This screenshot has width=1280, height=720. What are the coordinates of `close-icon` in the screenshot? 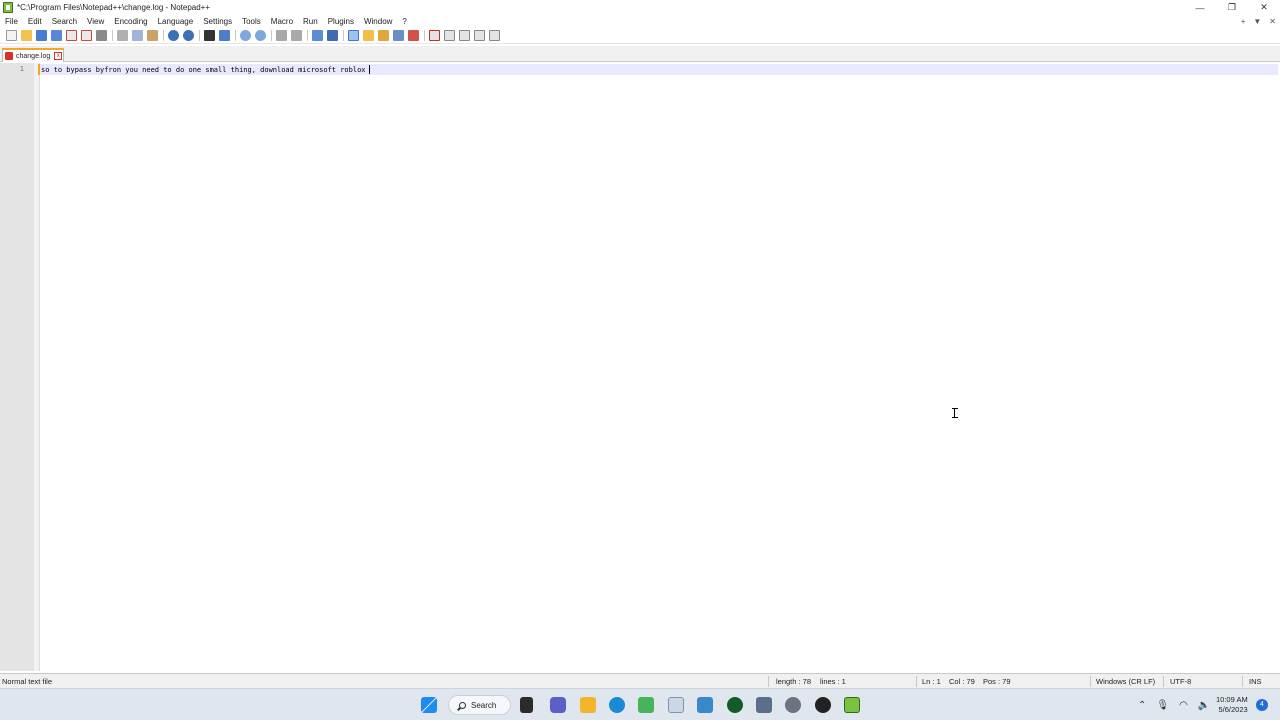 It's located at (71, 35).